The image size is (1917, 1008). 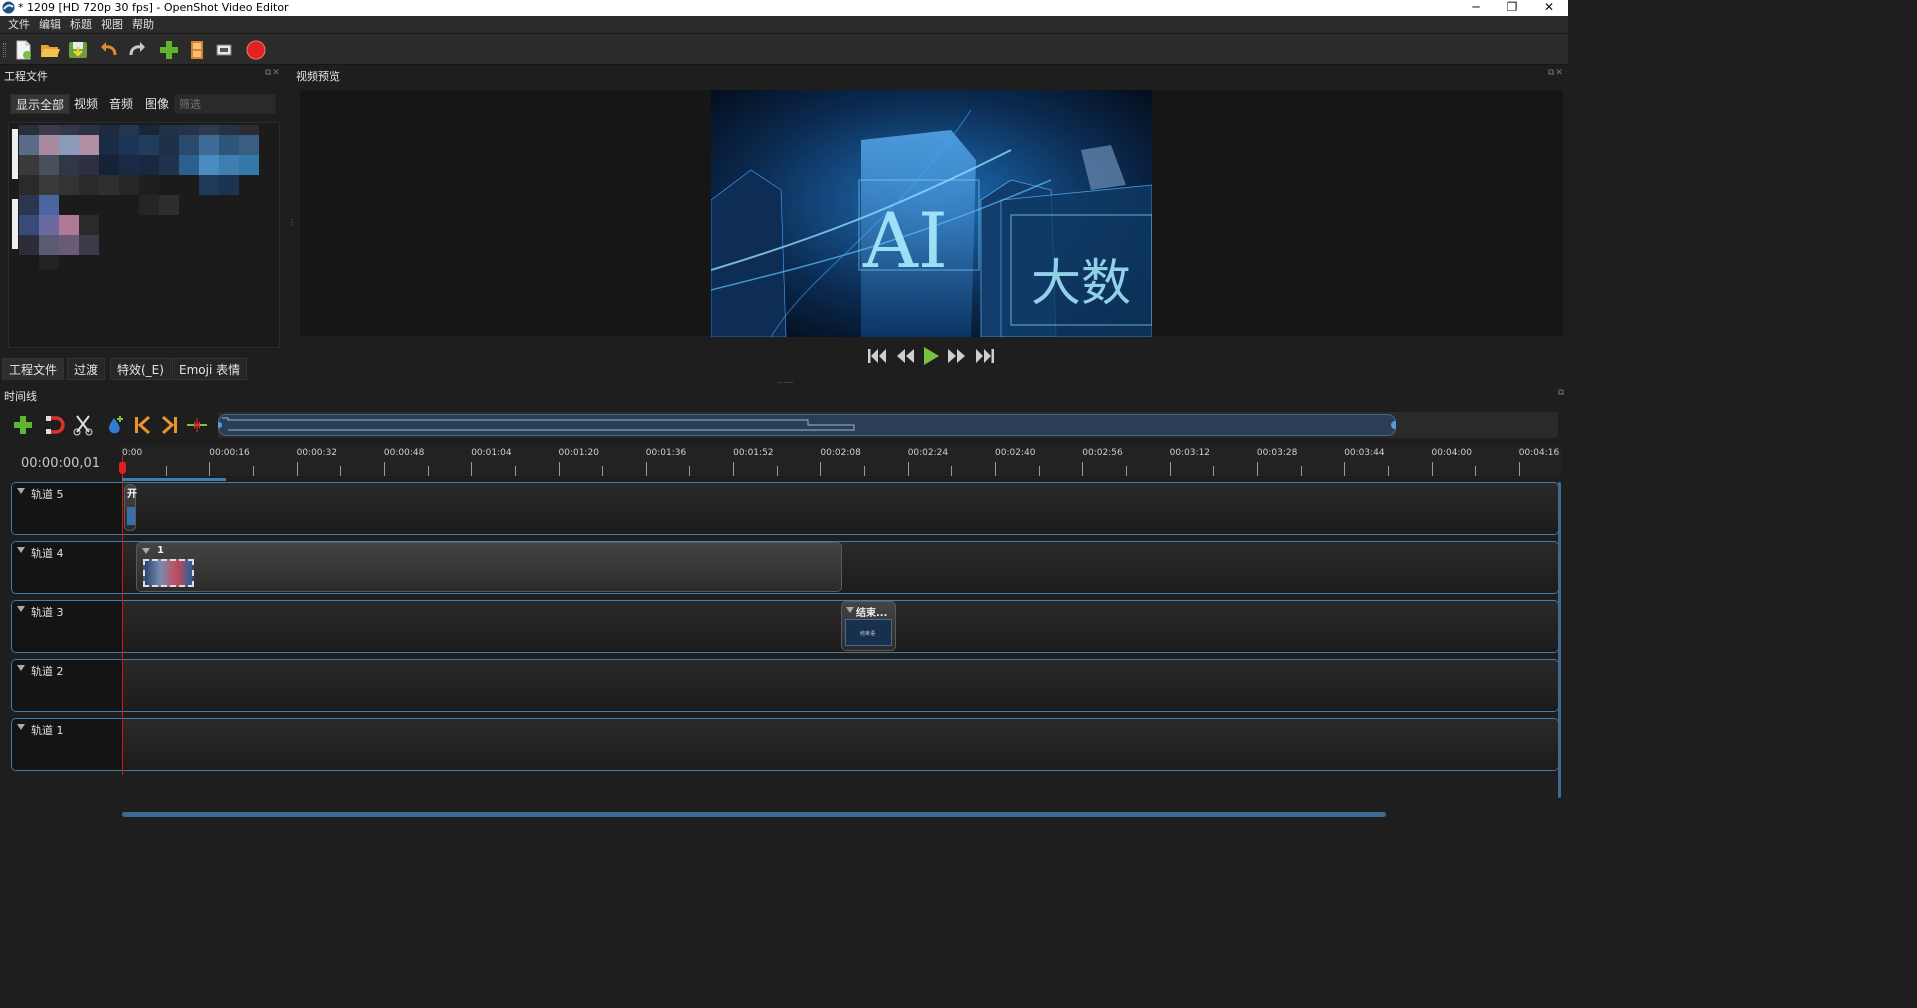 I want to click on track-5: 轨道 5 开, so click(x=785, y=508).